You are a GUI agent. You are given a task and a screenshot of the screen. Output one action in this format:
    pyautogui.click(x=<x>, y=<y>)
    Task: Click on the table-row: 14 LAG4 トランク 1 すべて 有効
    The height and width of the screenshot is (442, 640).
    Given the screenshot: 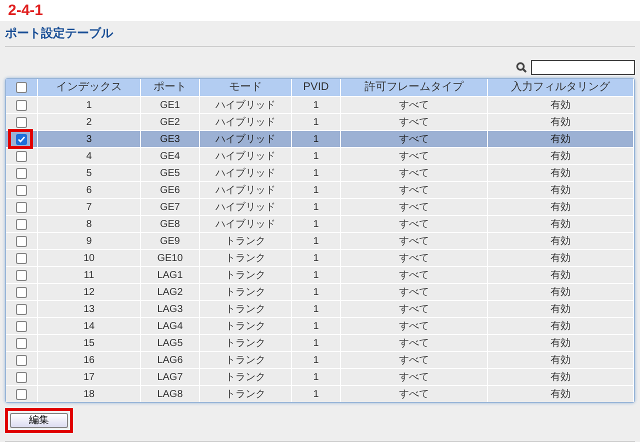 What is the action you would take?
    pyautogui.click(x=320, y=325)
    